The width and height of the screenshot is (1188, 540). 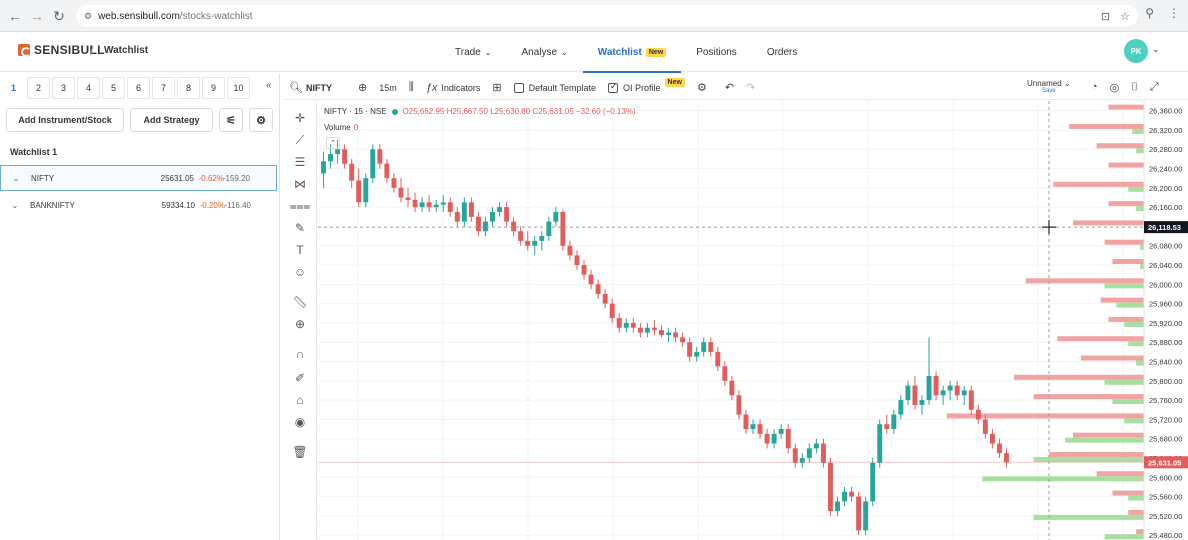 What do you see at coordinates (113, 88) in the screenshot?
I see `tab-5: 5` at bounding box center [113, 88].